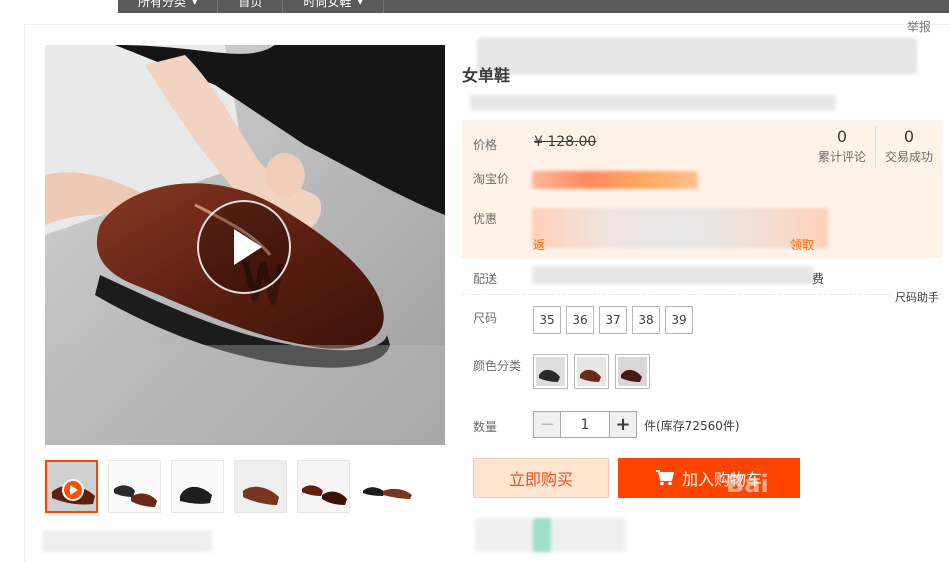 The image size is (949, 562). What do you see at coordinates (327, 4) in the screenshot?
I see `nav-label: 时尚女鞋` at bounding box center [327, 4].